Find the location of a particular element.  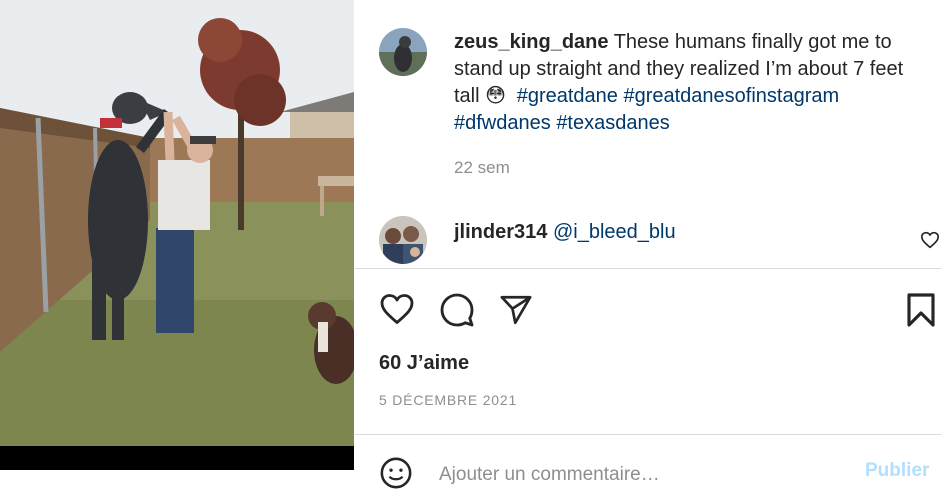

author-avatar is located at coordinates (403, 52).